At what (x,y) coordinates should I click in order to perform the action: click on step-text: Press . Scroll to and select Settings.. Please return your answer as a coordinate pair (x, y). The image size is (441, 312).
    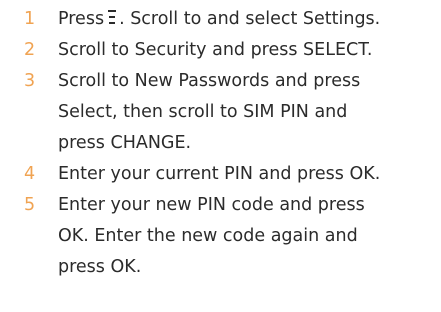
    Looking at the image, I should click on (248, 19).